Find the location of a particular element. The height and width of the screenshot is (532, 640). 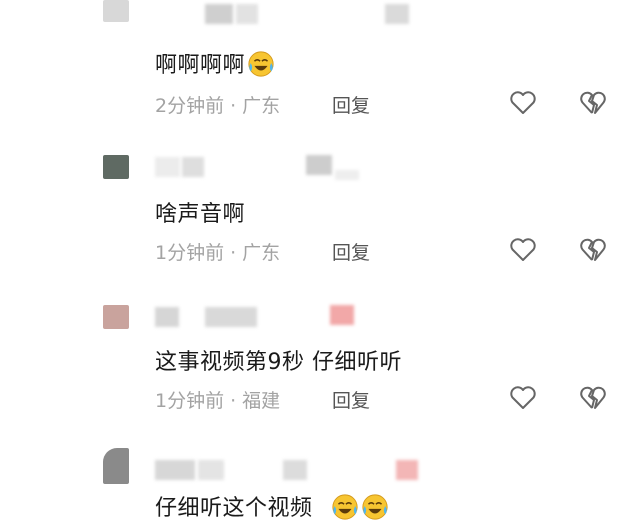

comment-text-content: 啊啊啊啊 is located at coordinates (200, 65).